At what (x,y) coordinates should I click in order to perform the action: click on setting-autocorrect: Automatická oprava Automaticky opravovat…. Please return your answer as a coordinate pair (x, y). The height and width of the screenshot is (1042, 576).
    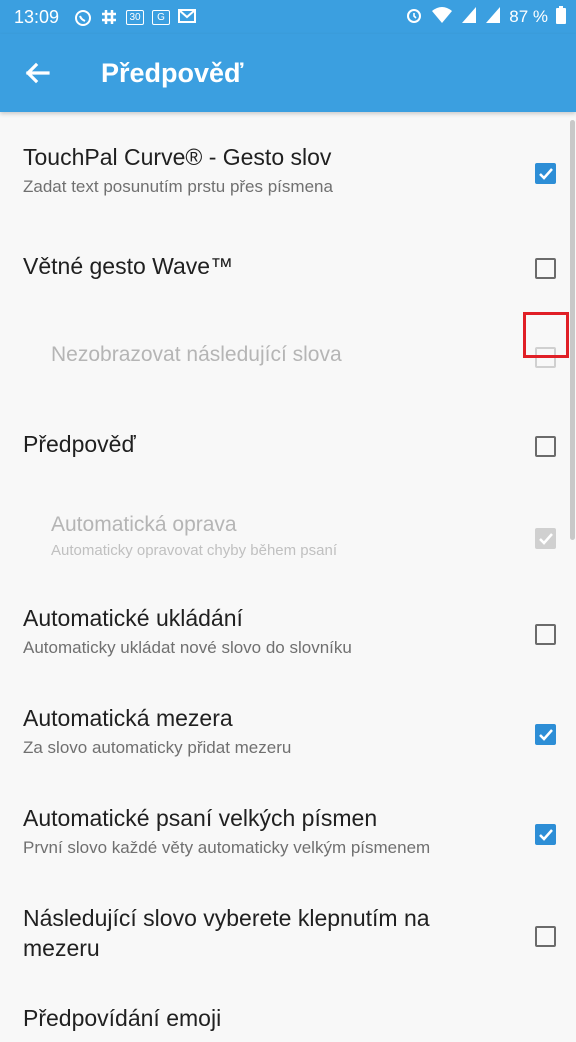
    Looking at the image, I should click on (288, 552).